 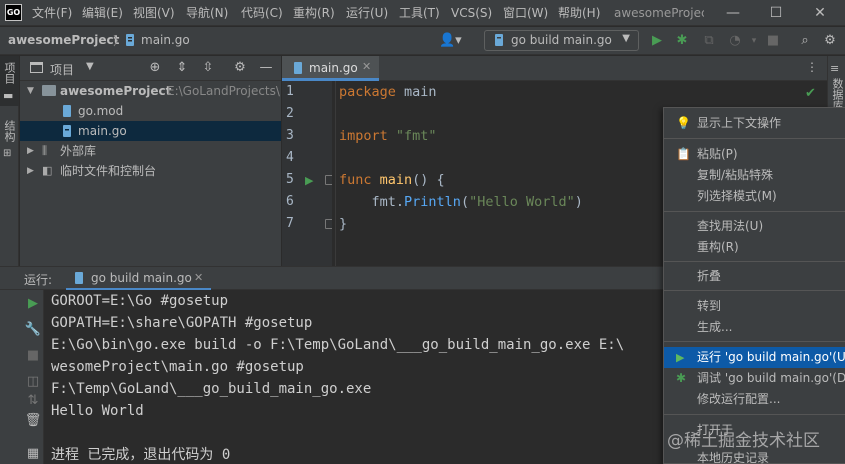 What do you see at coordinates (155, 68) in the screenshot?
I see `locate-file-icon: ⊕` at bounding box center [155, 68].